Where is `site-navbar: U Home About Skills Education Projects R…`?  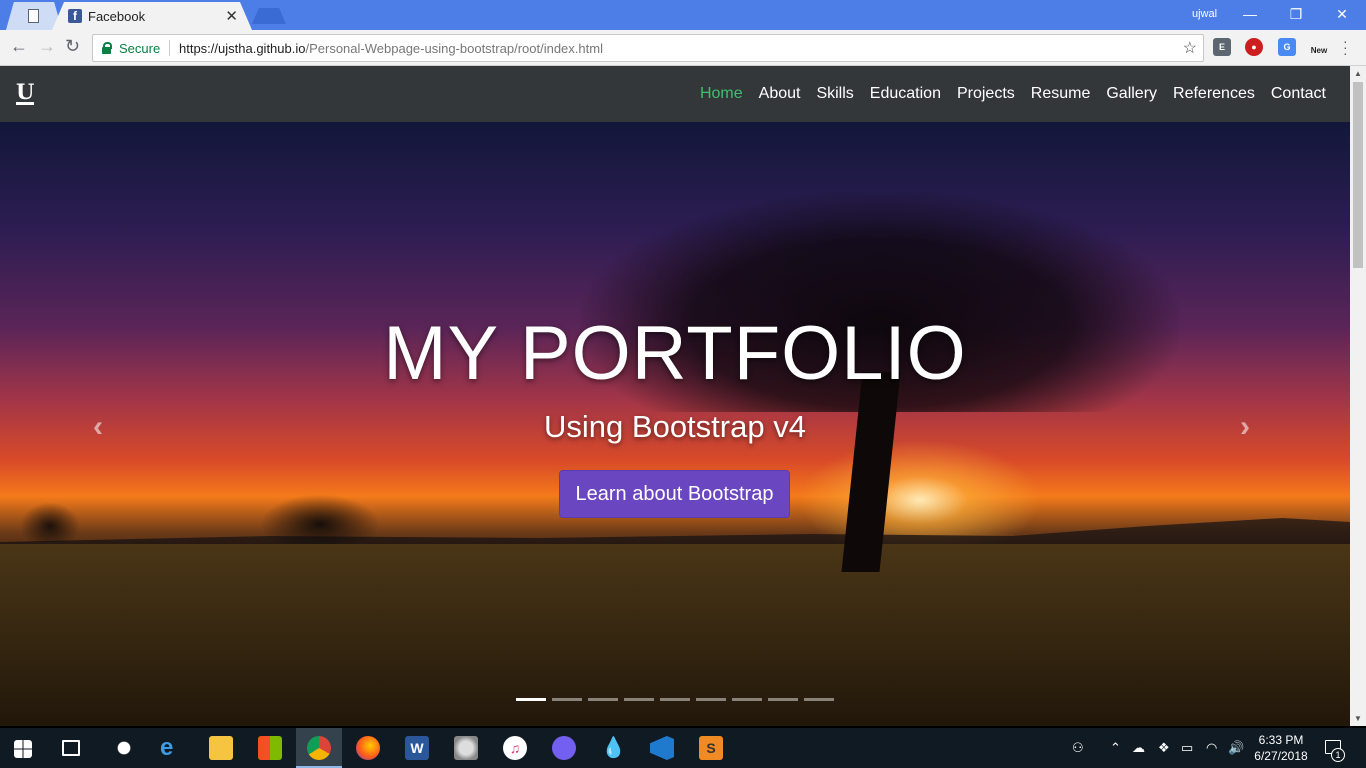
site-navbar: U Home About Skills Education Projects R… is located at coordinates (675, 94).